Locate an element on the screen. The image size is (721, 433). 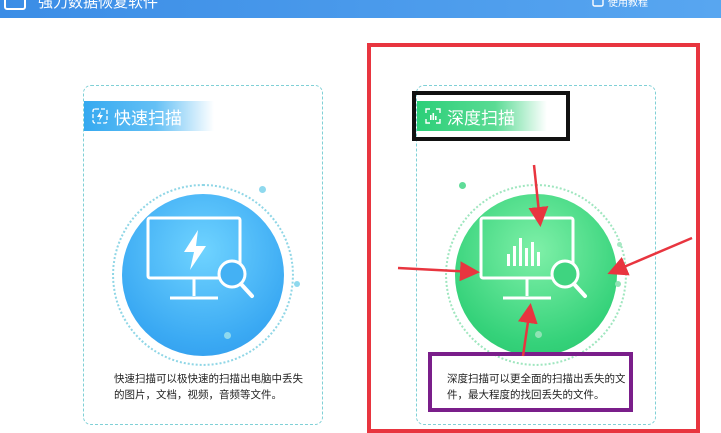
arrow-bottom is located at coordinates (527, 330).